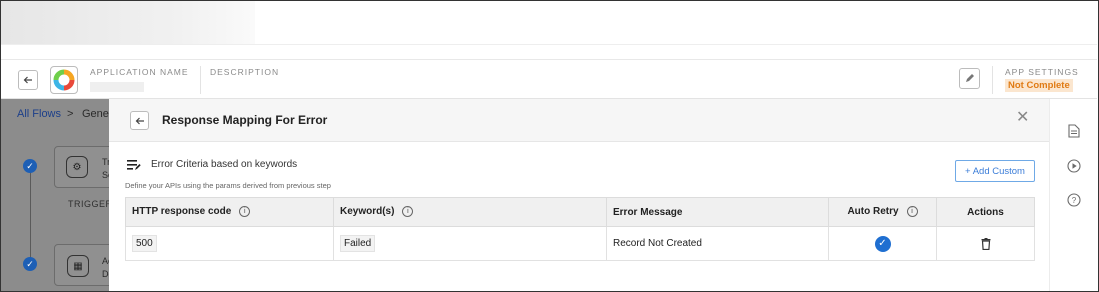  Describe the element at coordinates (39, 114) in the screenshot. I see `breadcrumb-all-flows: All Flows` at that location.